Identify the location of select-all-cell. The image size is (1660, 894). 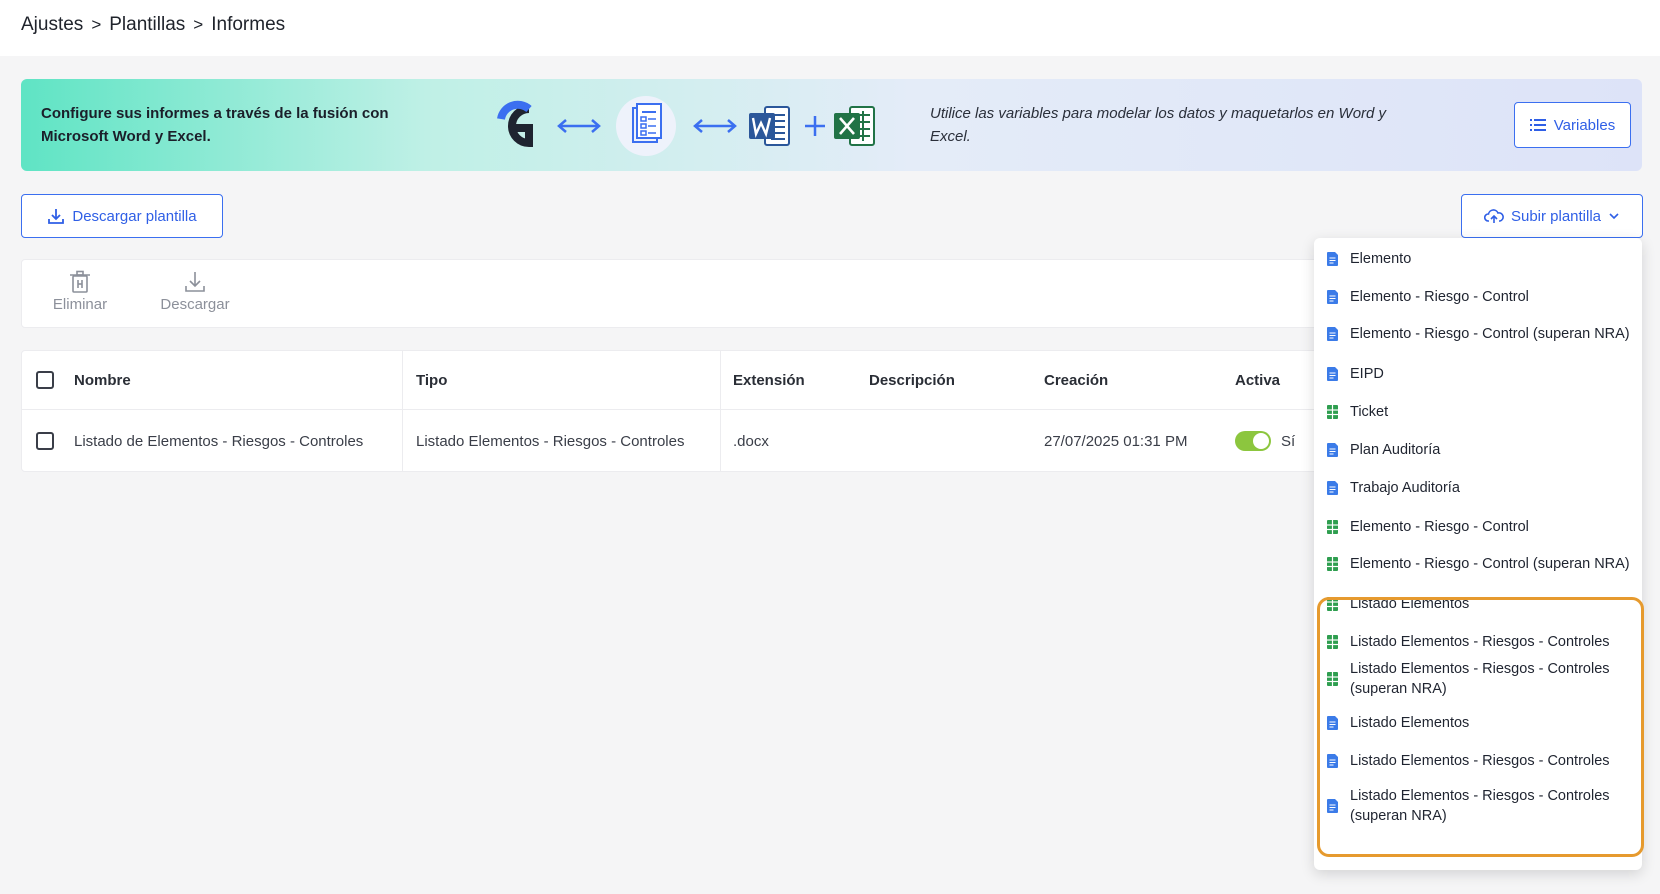
(45, 380).